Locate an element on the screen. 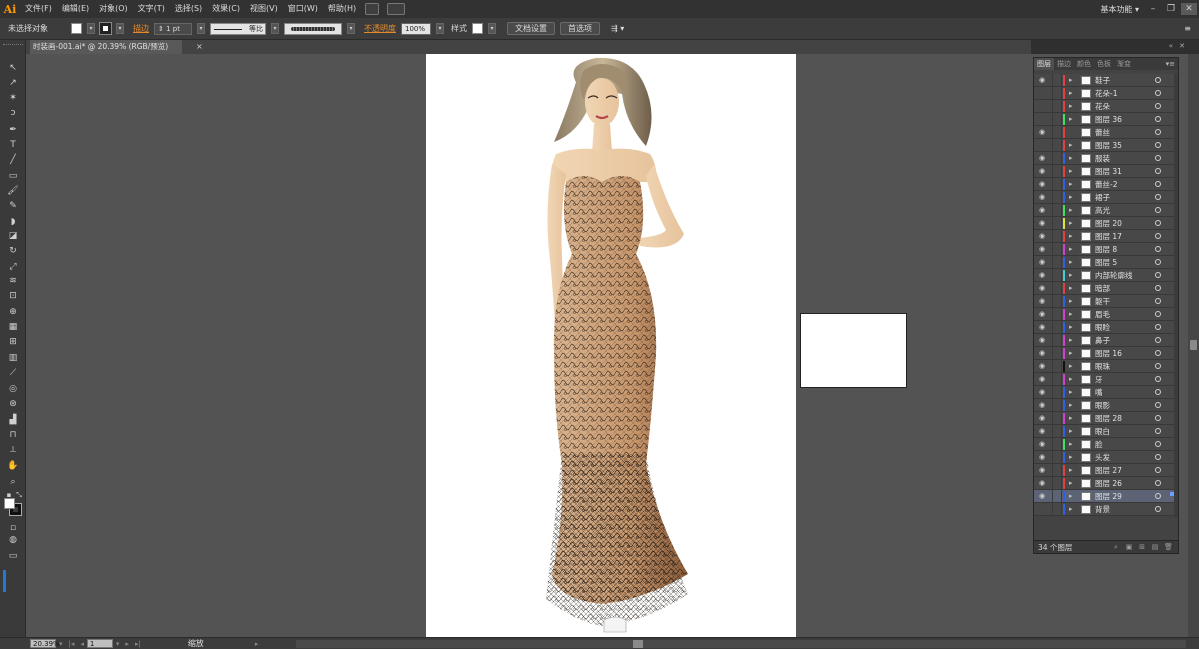  color-mode-icons: ▫ is located at coordinates (13, 528).